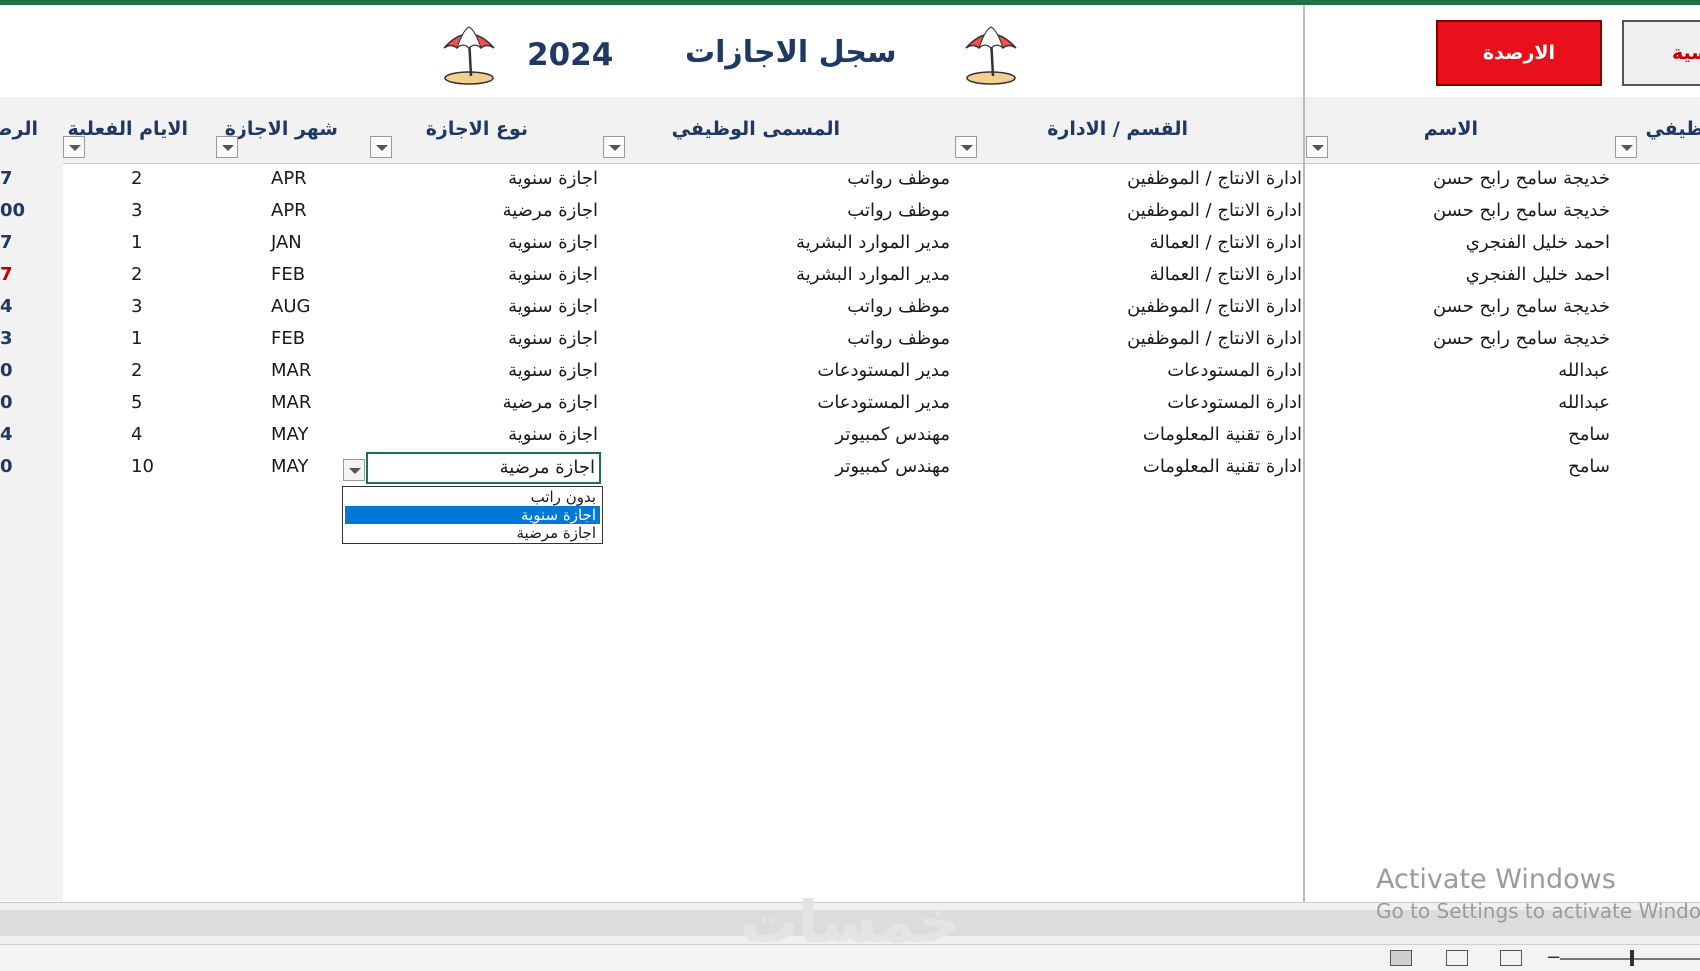 The height and width of the screenshot is (971, 1700). Describe the element at coordinates (227, 147) in the screenshot. I see `filter-button-leave-month` at that location.